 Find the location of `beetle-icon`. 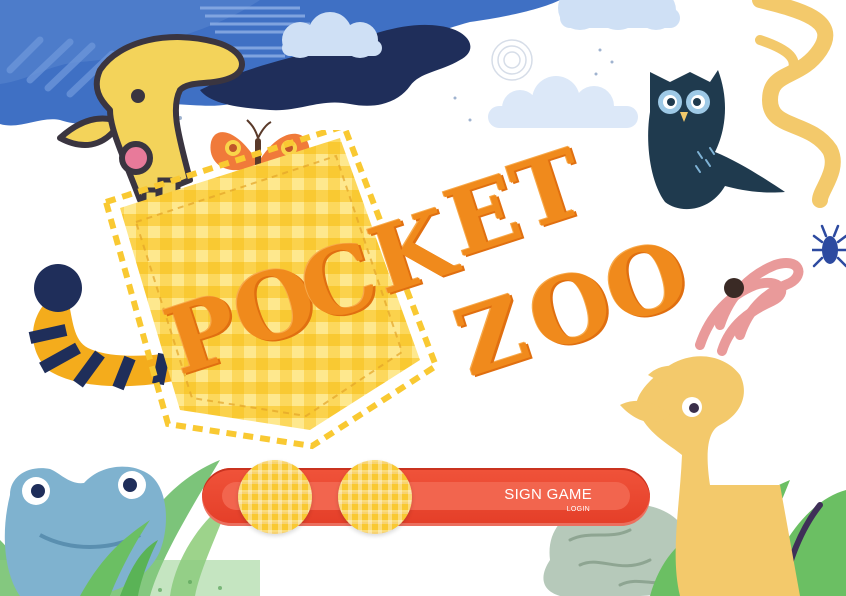

beetle-icon is located at coordinates (829, 246).